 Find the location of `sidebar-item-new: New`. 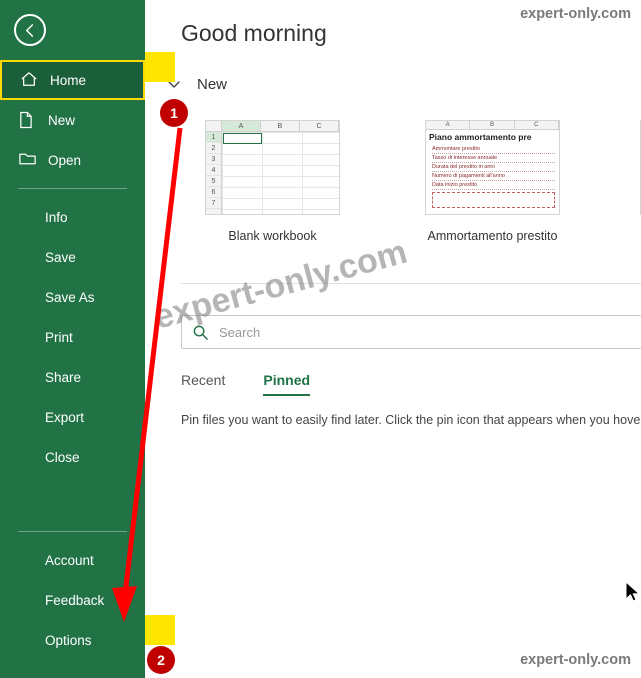

sidebar-item-new: New is located at coordinates (72, 120).